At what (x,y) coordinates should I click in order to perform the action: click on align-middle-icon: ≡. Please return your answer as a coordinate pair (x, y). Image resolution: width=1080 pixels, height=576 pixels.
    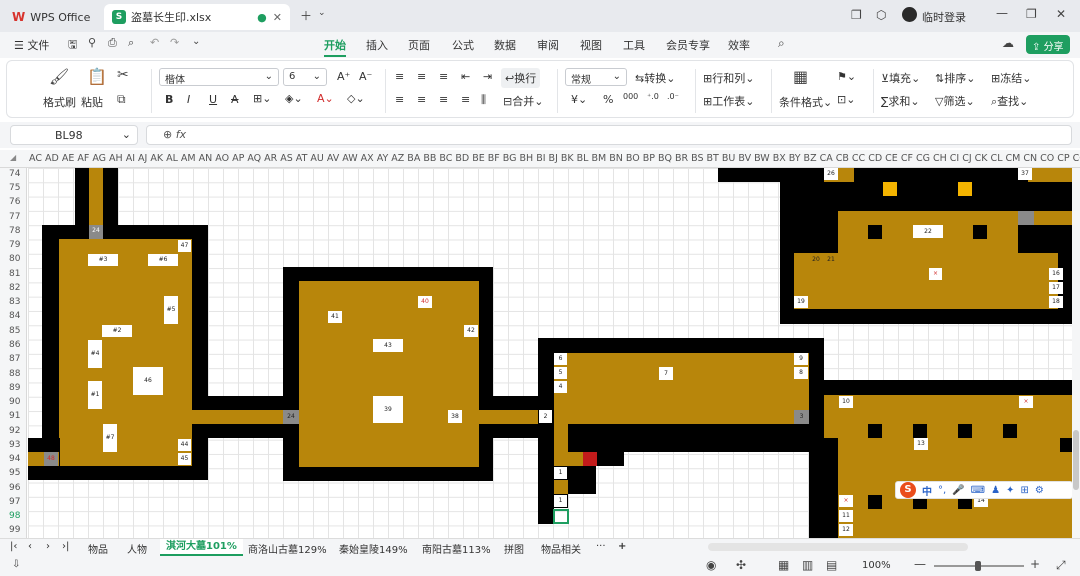
    Looking at the image, I should click on (421, 76).